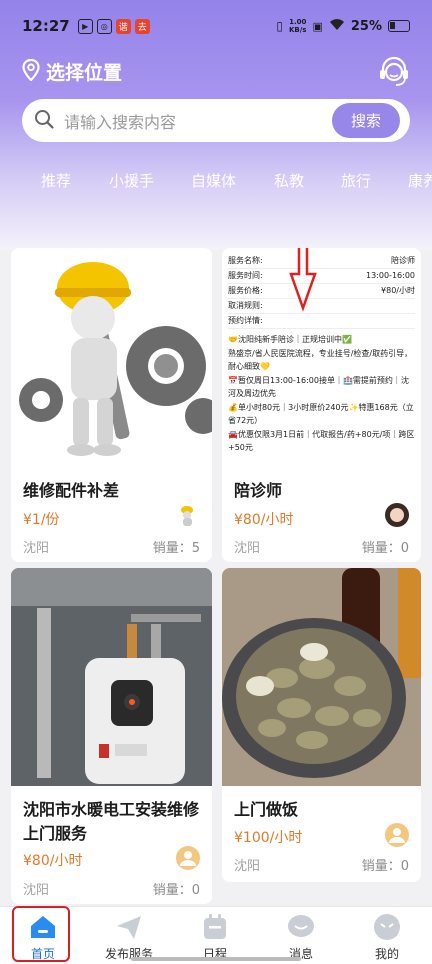 The image size is (432, 964). I want to click on play-icon: ▶, so click(85, 26).